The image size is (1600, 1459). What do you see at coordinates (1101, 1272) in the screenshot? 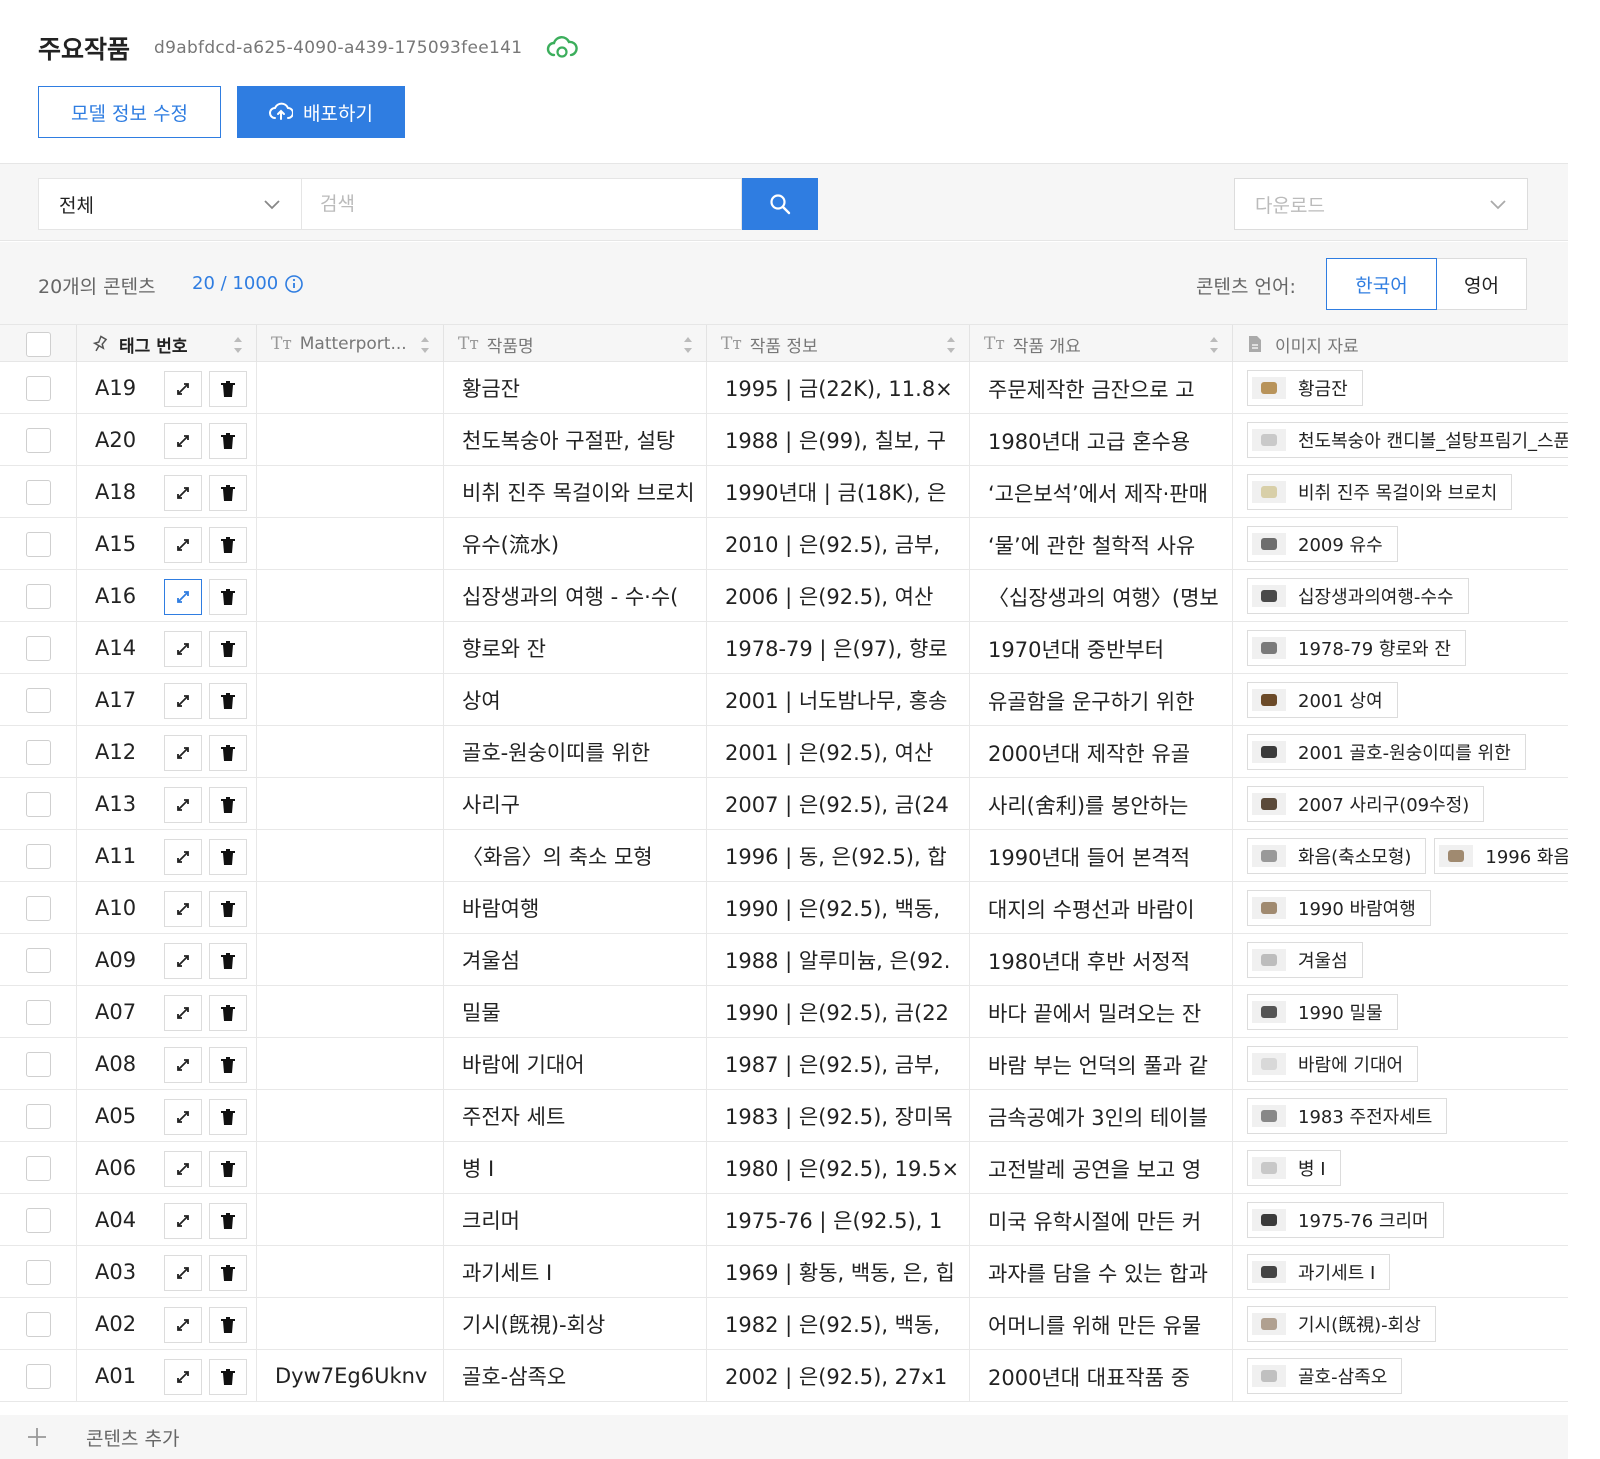
I see `artwork-overview-cell: 과자를 담을 수 있는 합과` at bounding box center [1101, 1272].